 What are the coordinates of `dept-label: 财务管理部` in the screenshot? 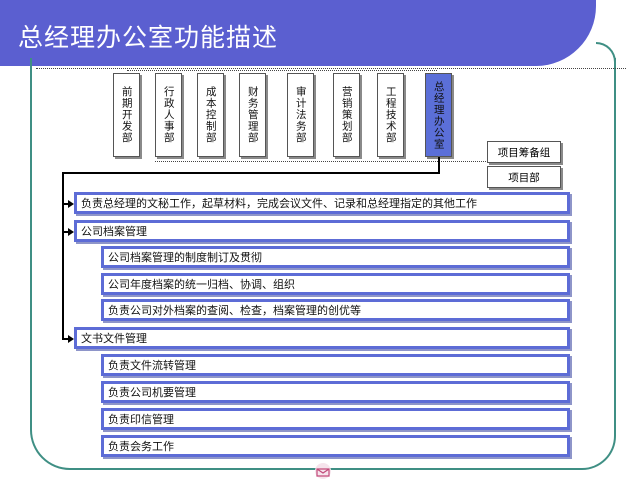 It's located at (252, 115).